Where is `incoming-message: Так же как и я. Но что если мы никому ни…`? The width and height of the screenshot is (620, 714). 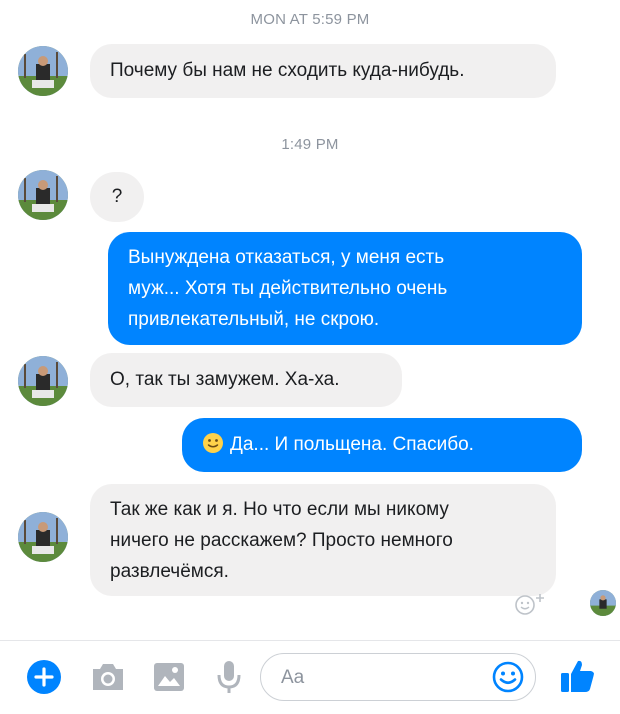 incoming-message: Так же как и я. Но что если мы никому ни… is located at coordinates (323, 540).